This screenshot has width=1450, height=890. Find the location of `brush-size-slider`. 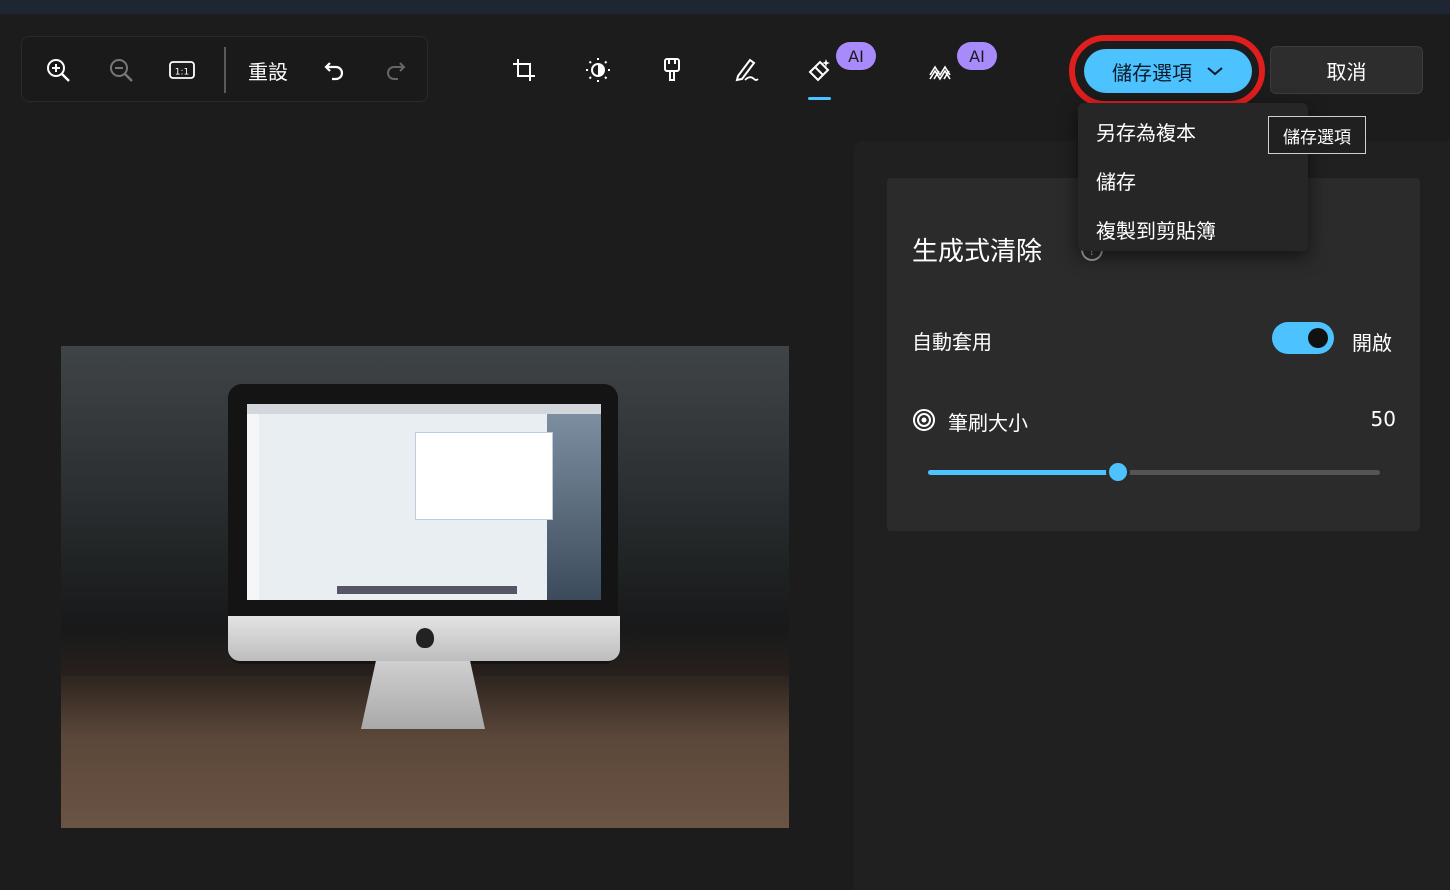

brush-size-slider is located at coordinates (1154, 472).